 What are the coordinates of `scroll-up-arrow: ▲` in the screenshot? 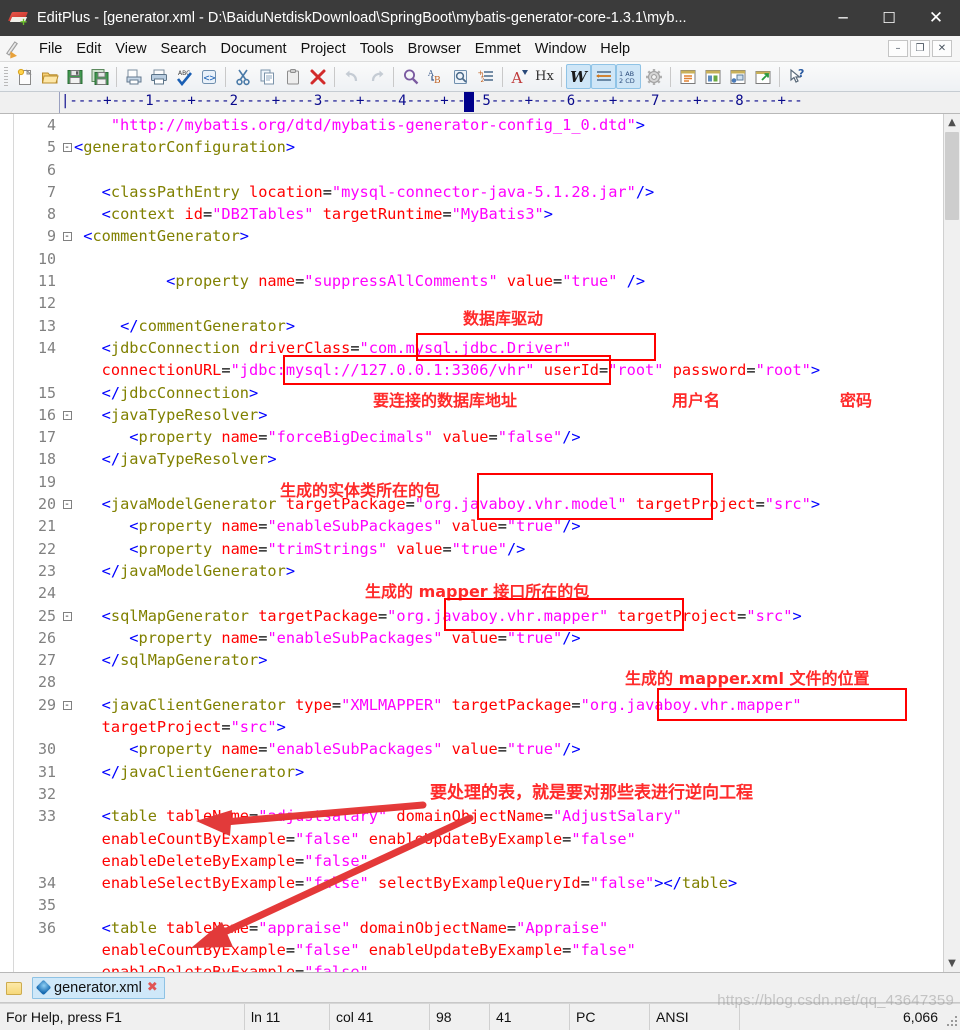 It's located at (952, 122).